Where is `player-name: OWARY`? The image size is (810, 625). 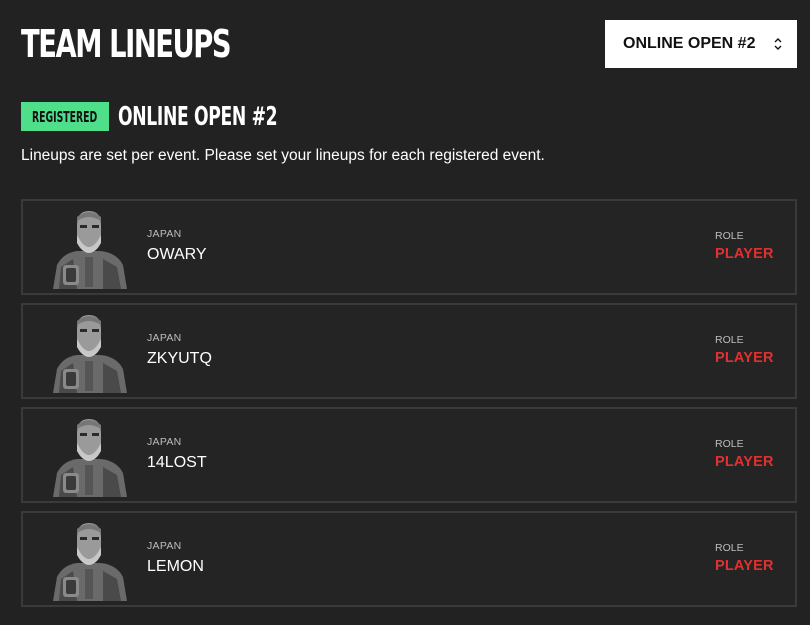 player-name: OWARY is located at coordinates (177, 254).